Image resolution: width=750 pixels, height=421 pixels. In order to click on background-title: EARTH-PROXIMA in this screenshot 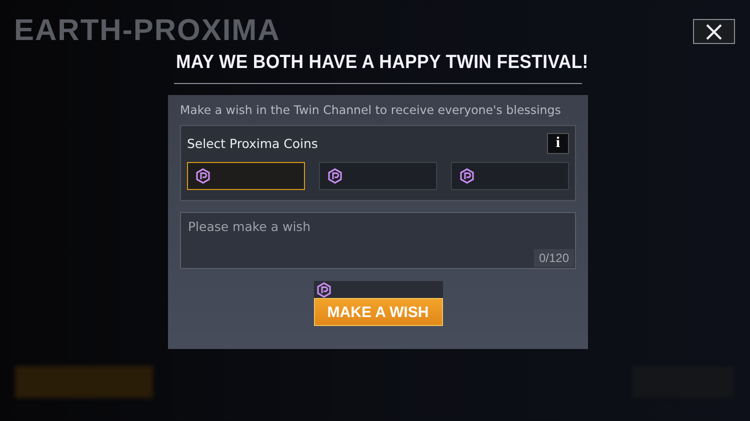, I will do `click(147, 31)`.